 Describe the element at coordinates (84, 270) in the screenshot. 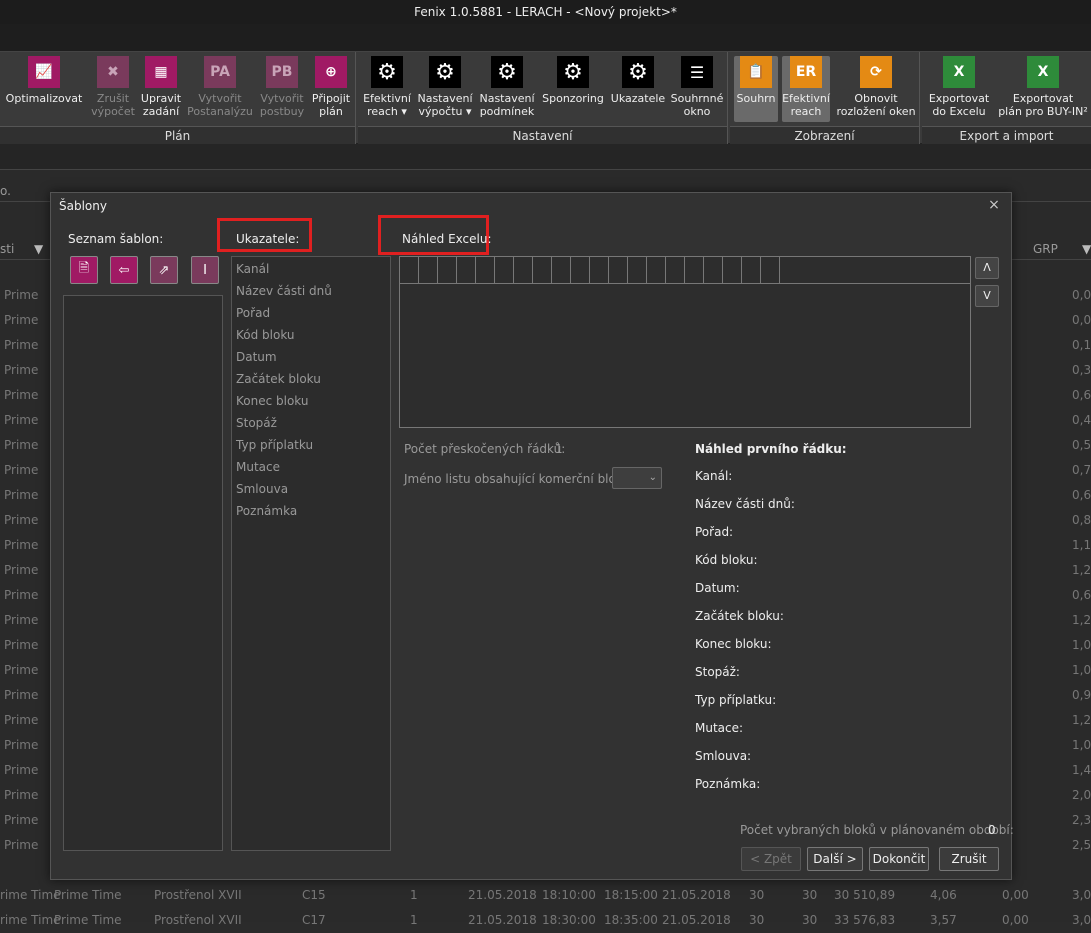

I see `new-template-button: 🗎` at that location.